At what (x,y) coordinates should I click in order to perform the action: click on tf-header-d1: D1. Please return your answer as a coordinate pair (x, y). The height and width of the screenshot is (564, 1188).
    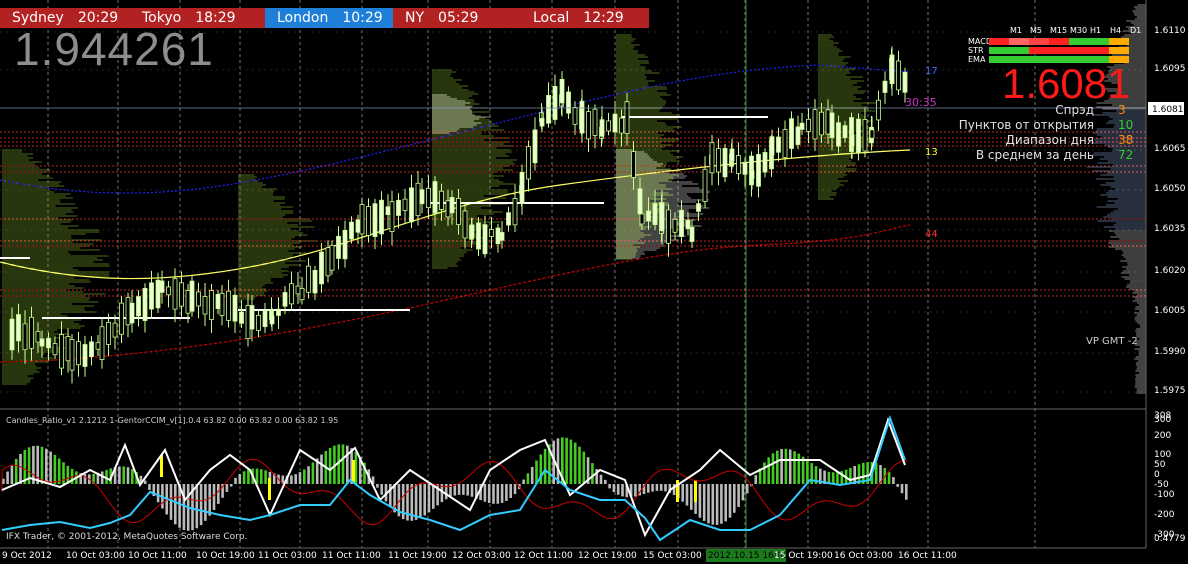
    Looking at the image, I should click on (1136, 30).